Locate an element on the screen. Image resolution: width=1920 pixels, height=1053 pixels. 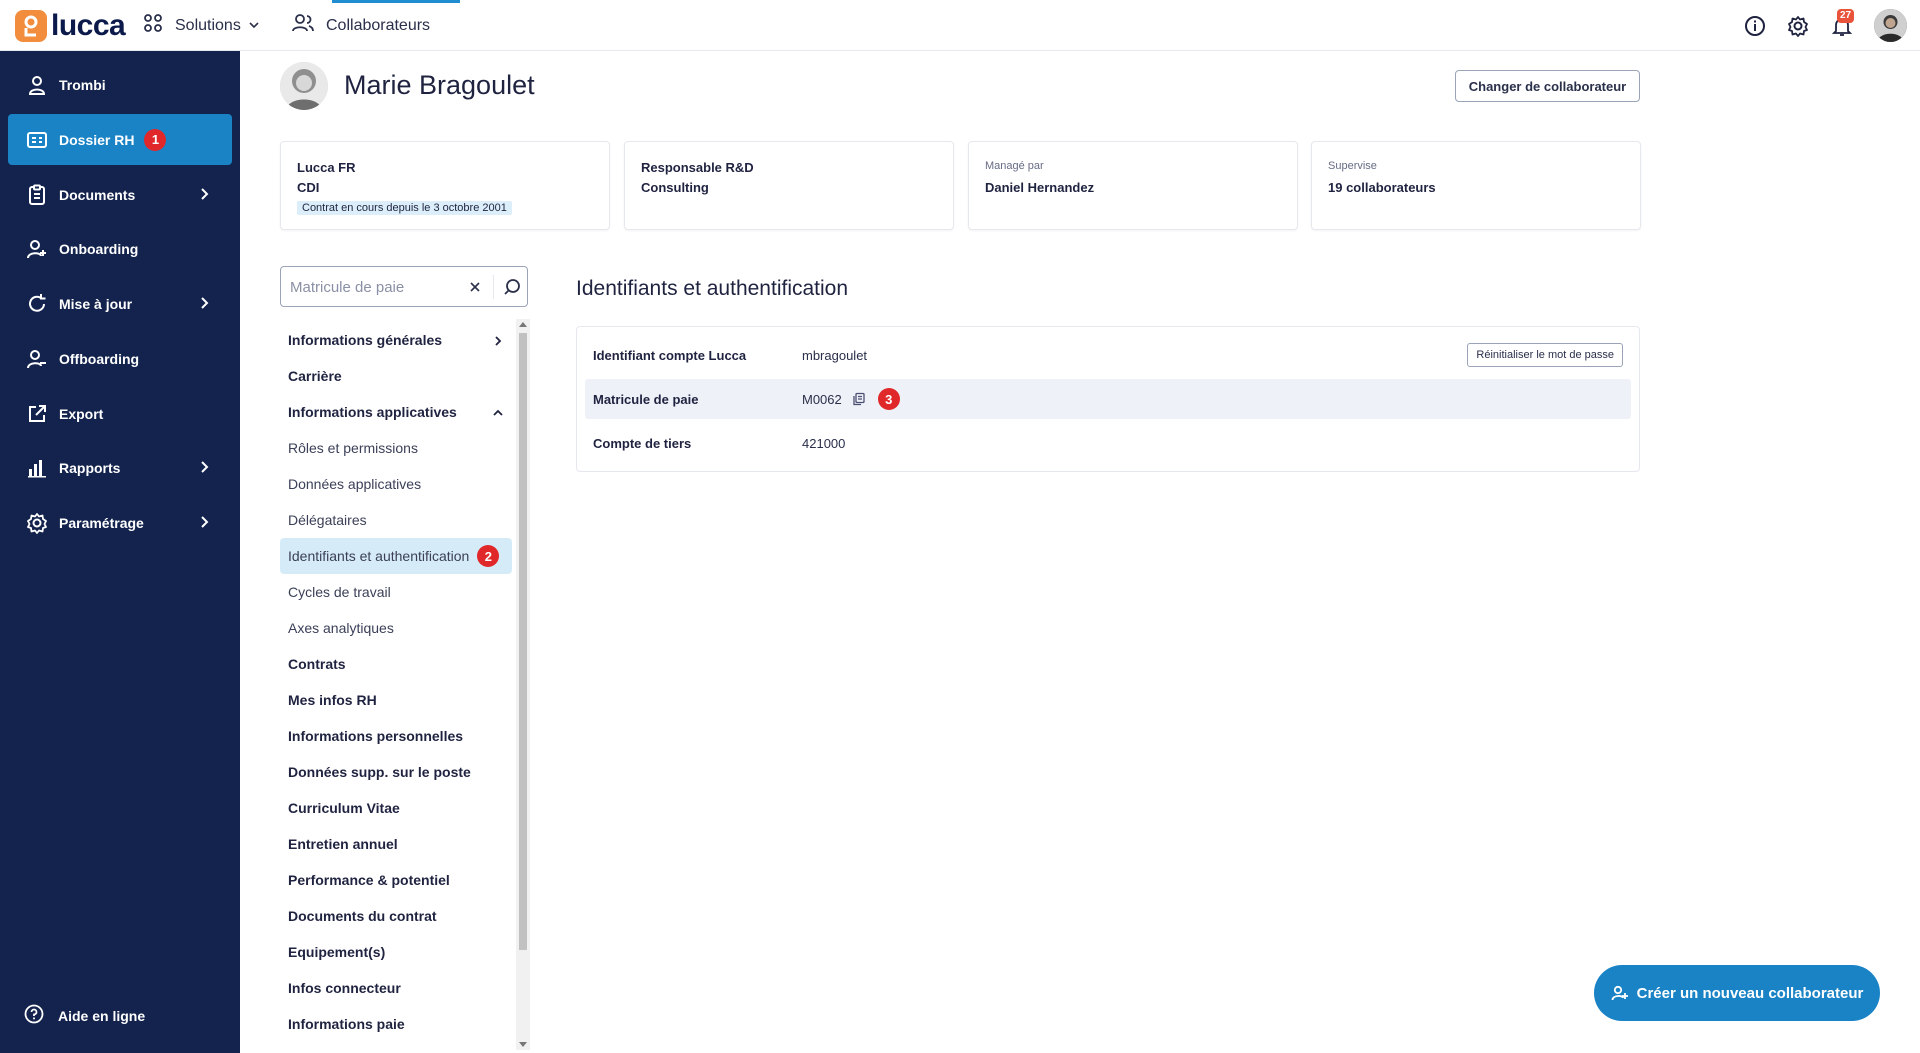
menu-item-identifiants-authentification: Identifiants et authentification 2 is located at coordinates (396, 556).